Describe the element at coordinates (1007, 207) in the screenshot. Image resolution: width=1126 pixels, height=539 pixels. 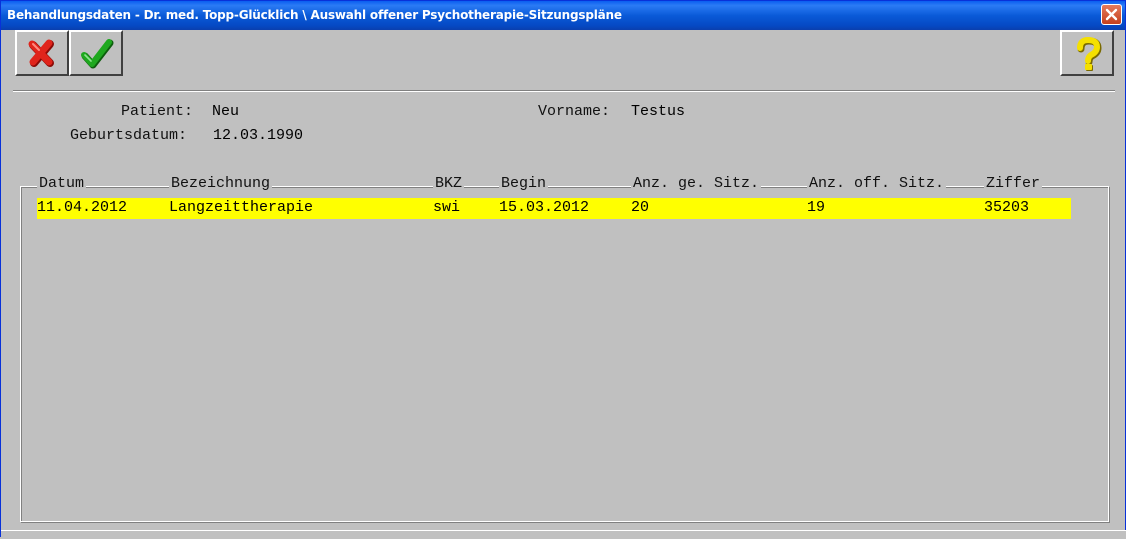
I see `table-cell-ziffer: 35203` at that location.